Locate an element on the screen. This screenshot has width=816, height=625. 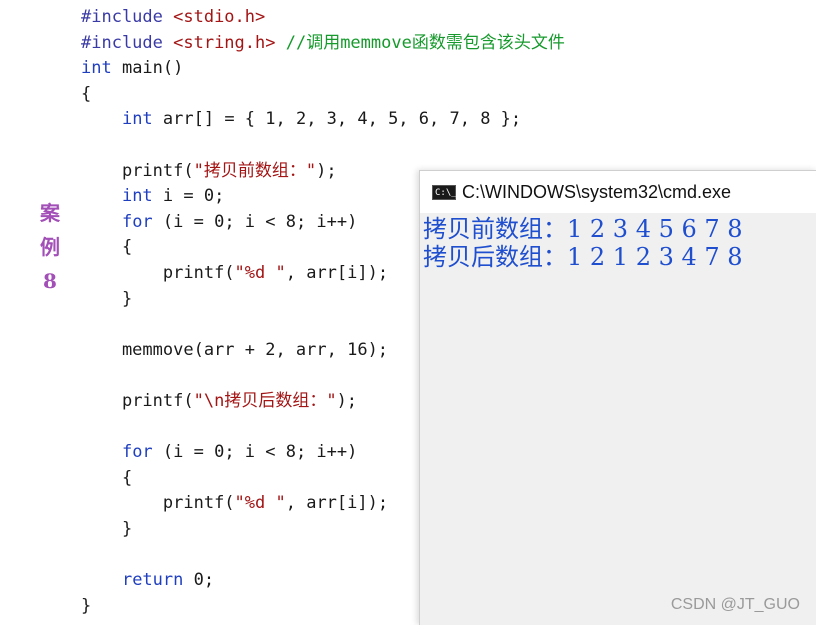
case-label-char-2: 例 is located at coordinates (50, 247).